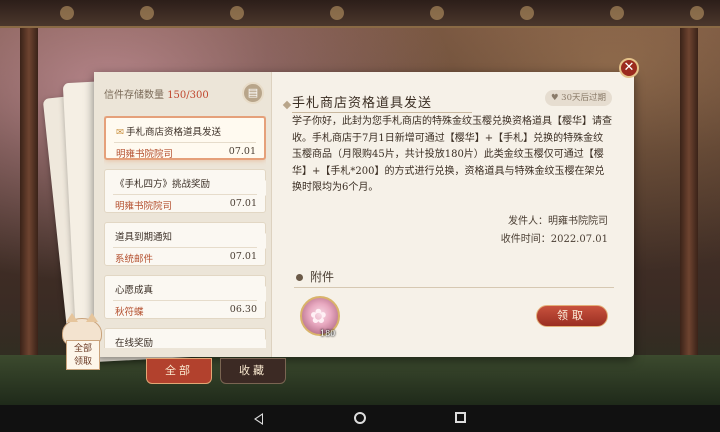 This screenshot has width=720, height=432. Describe the element at coordinates (134, 290) in the screenshot. I see `mail-title: 心愿成真` at that location.